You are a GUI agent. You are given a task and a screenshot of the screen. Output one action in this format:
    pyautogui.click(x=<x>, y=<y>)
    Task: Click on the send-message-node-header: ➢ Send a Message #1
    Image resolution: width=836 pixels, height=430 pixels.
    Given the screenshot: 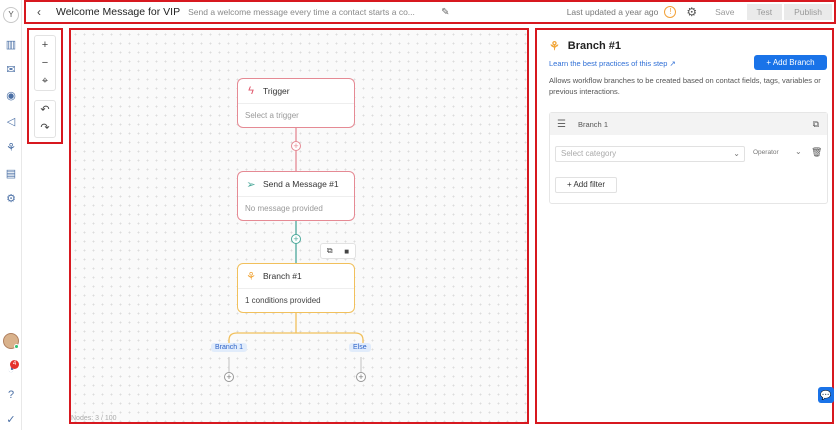 What is the action you would take?
    pyautogui.click(x=296, y=184)
    